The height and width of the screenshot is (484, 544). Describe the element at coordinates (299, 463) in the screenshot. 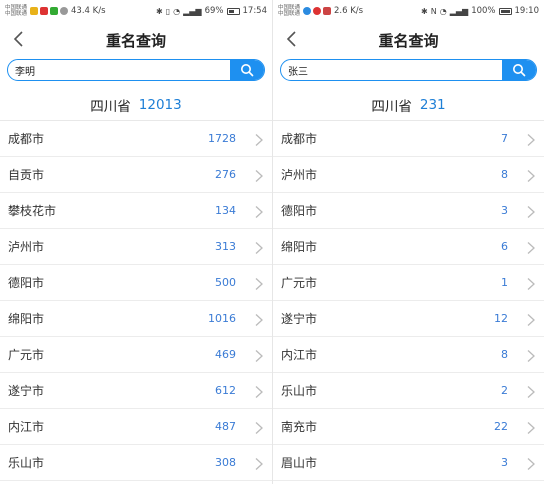

I see `city-name: 眉山市` at that location.